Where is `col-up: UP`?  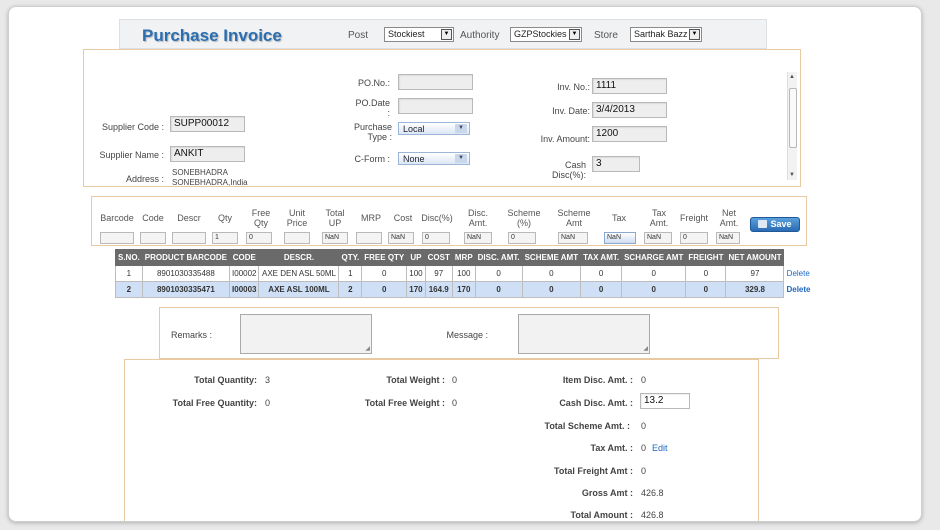 col-up: UP is located at coordinates (416, 257).